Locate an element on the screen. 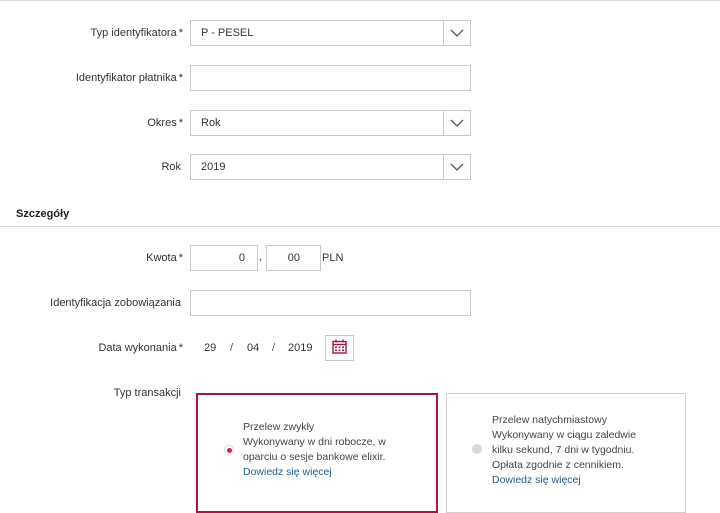  obligation-label: Identyfikacja zobowiązania is located at coordinates (115, 303).